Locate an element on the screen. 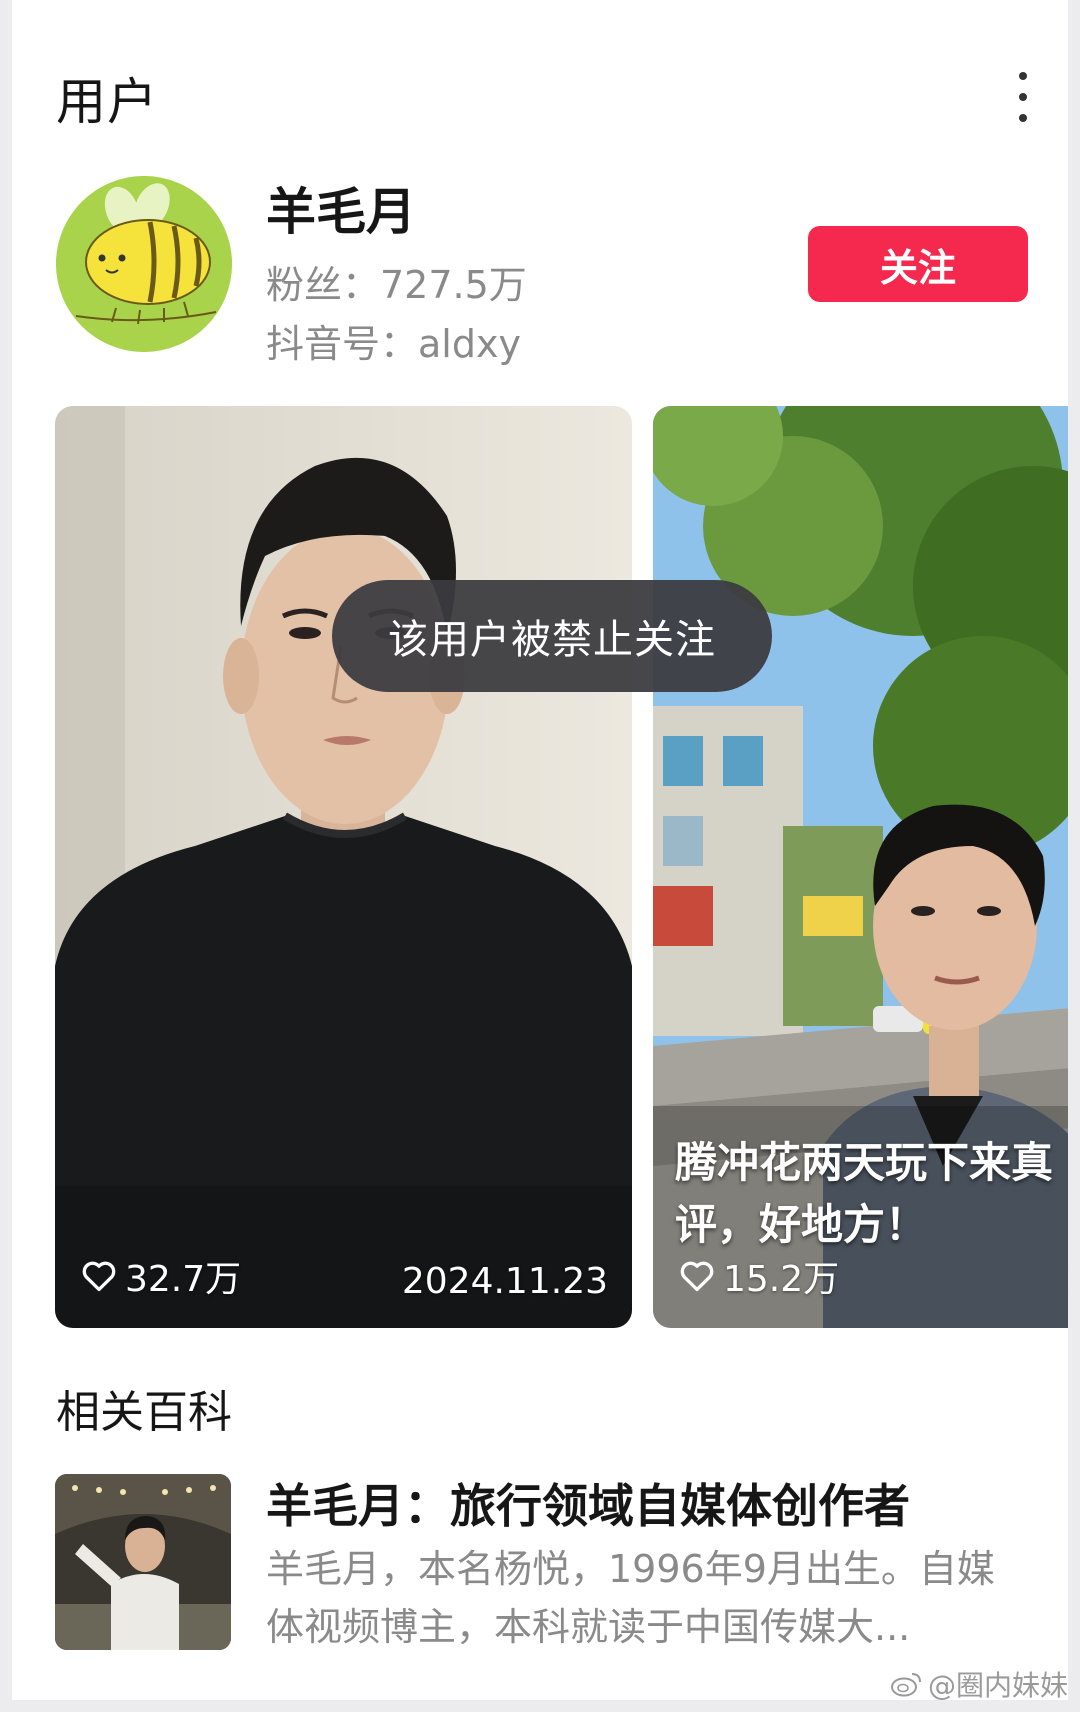  video-likes: 32.7万 is located at coordinates (161, 1276).